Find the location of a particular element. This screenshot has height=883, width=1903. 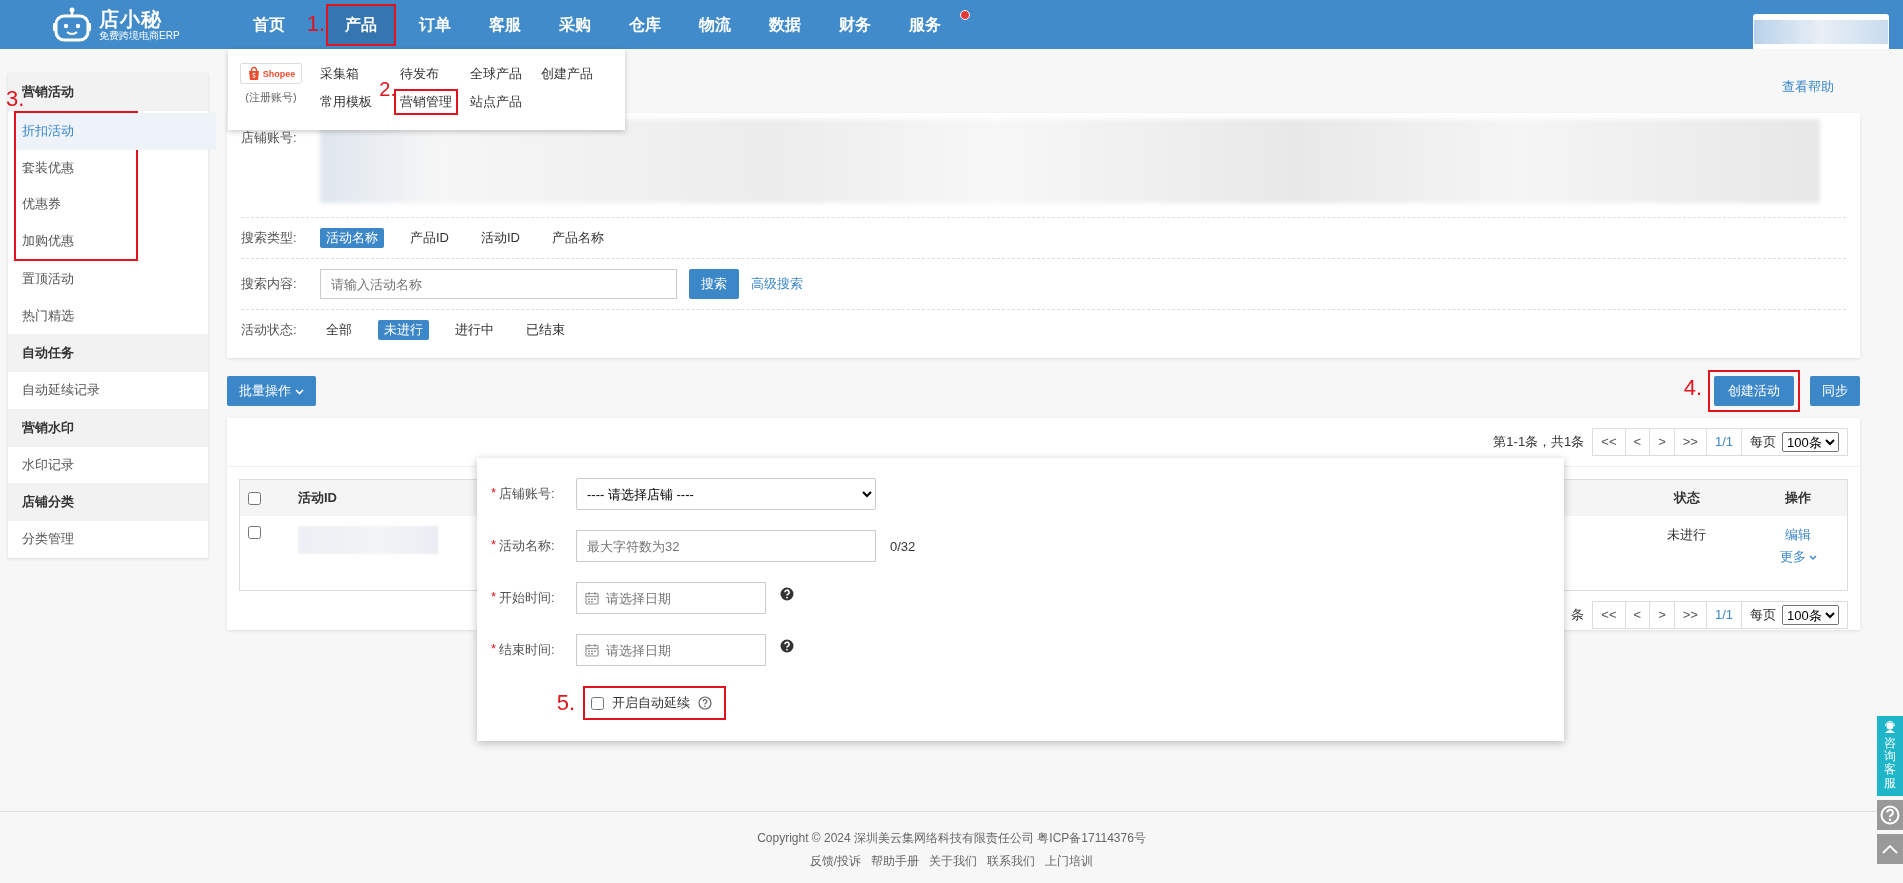

field-label: 活动状态: is located at coordinates (269, 330).